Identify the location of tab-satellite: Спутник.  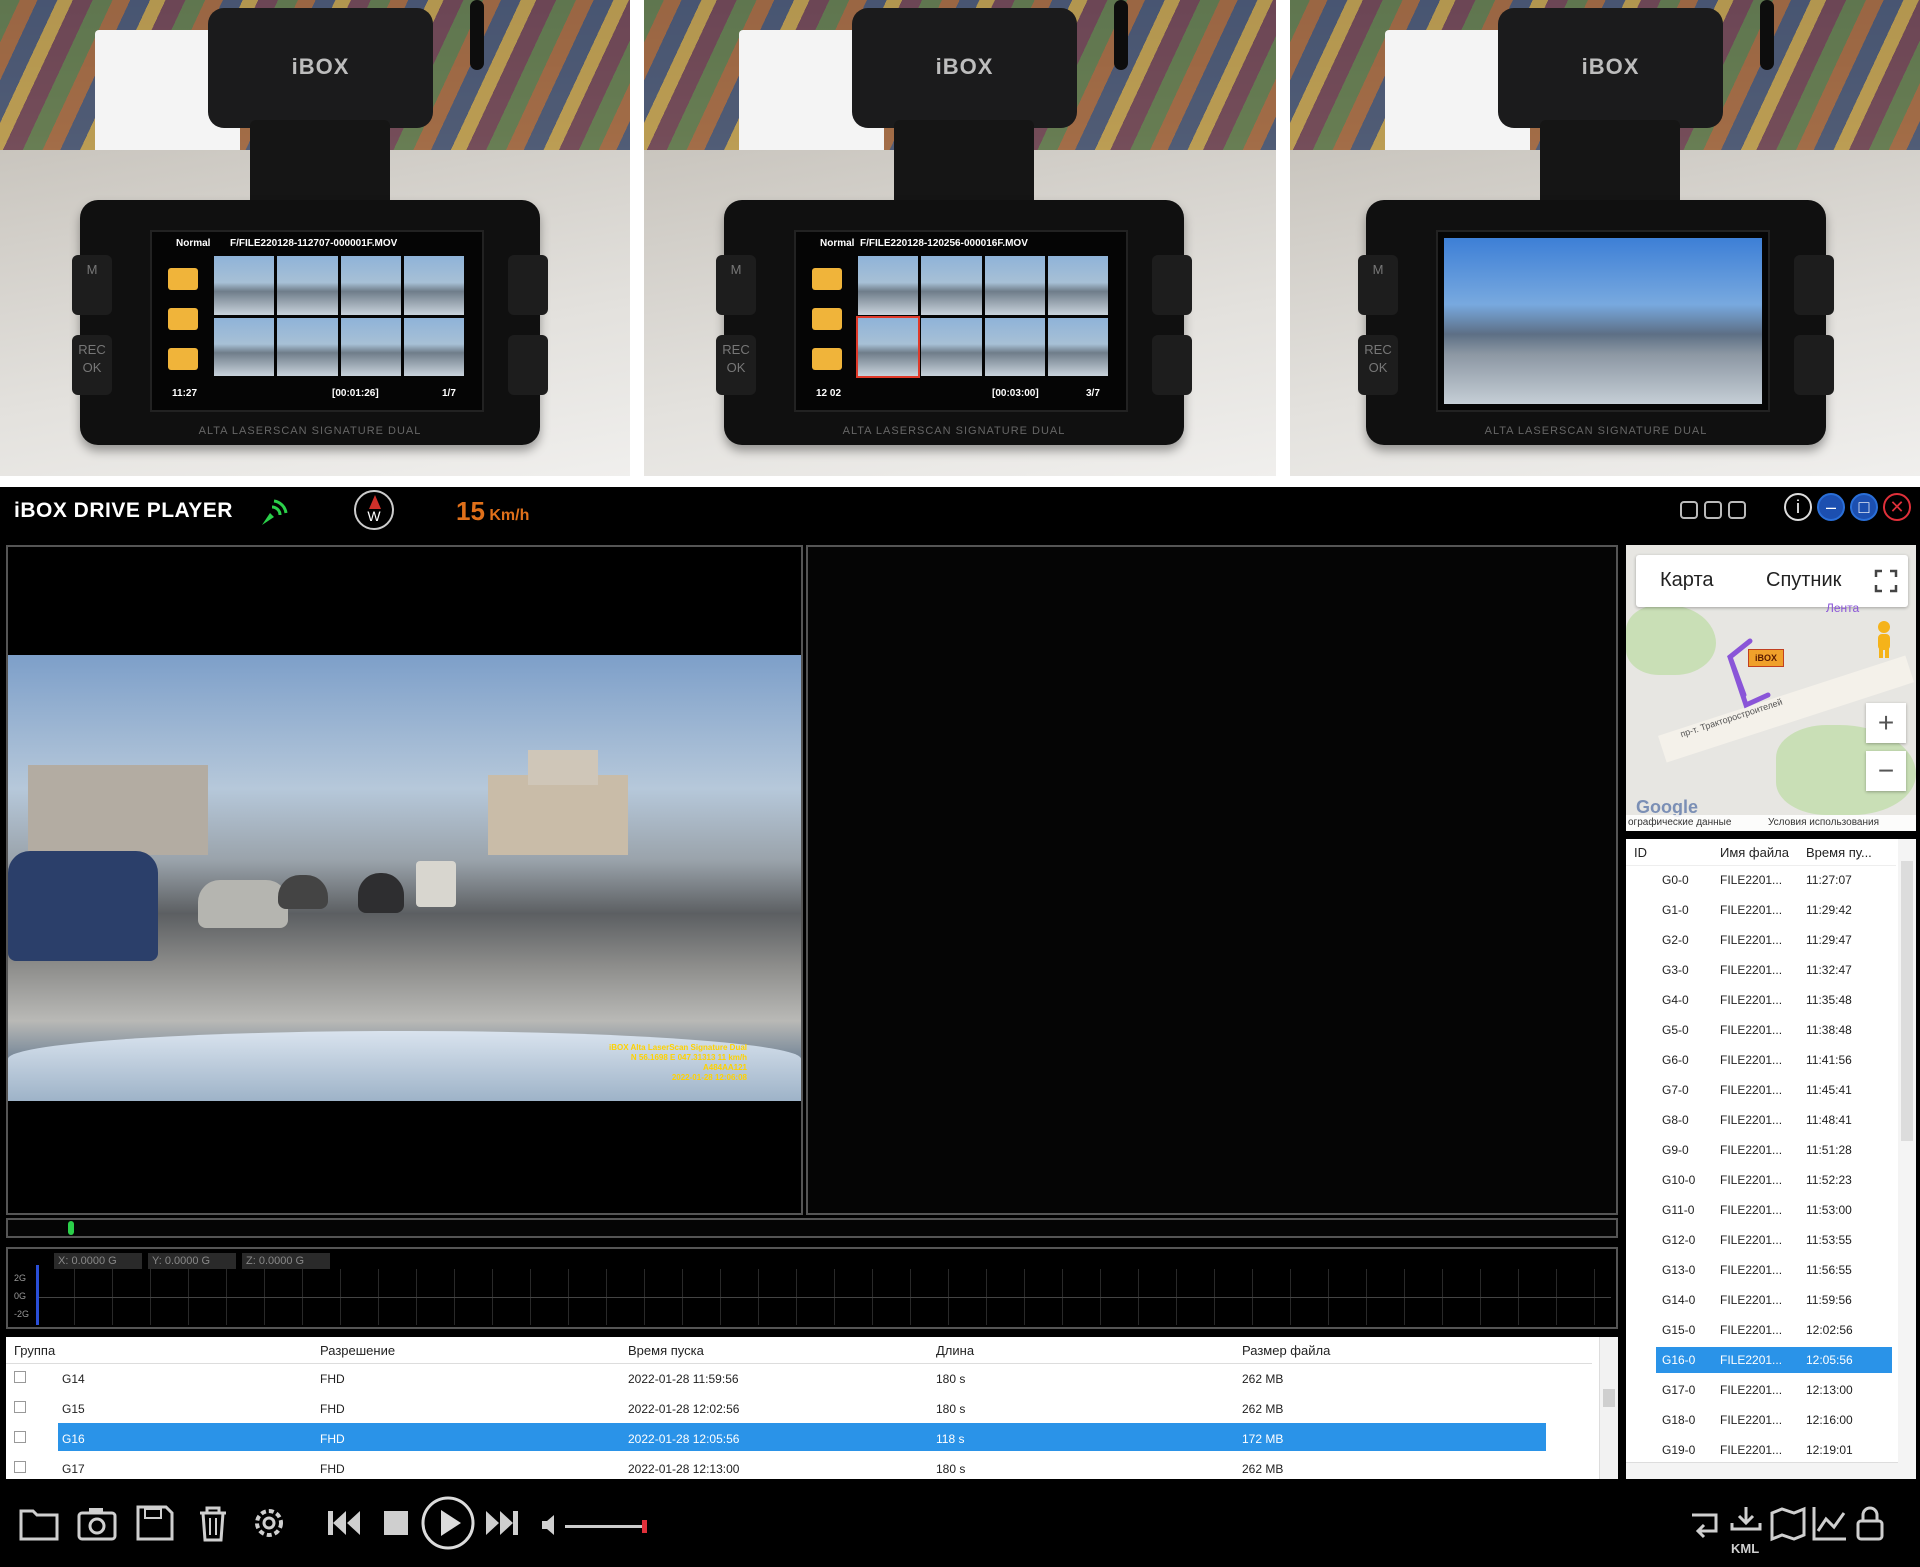
(1803, 580).